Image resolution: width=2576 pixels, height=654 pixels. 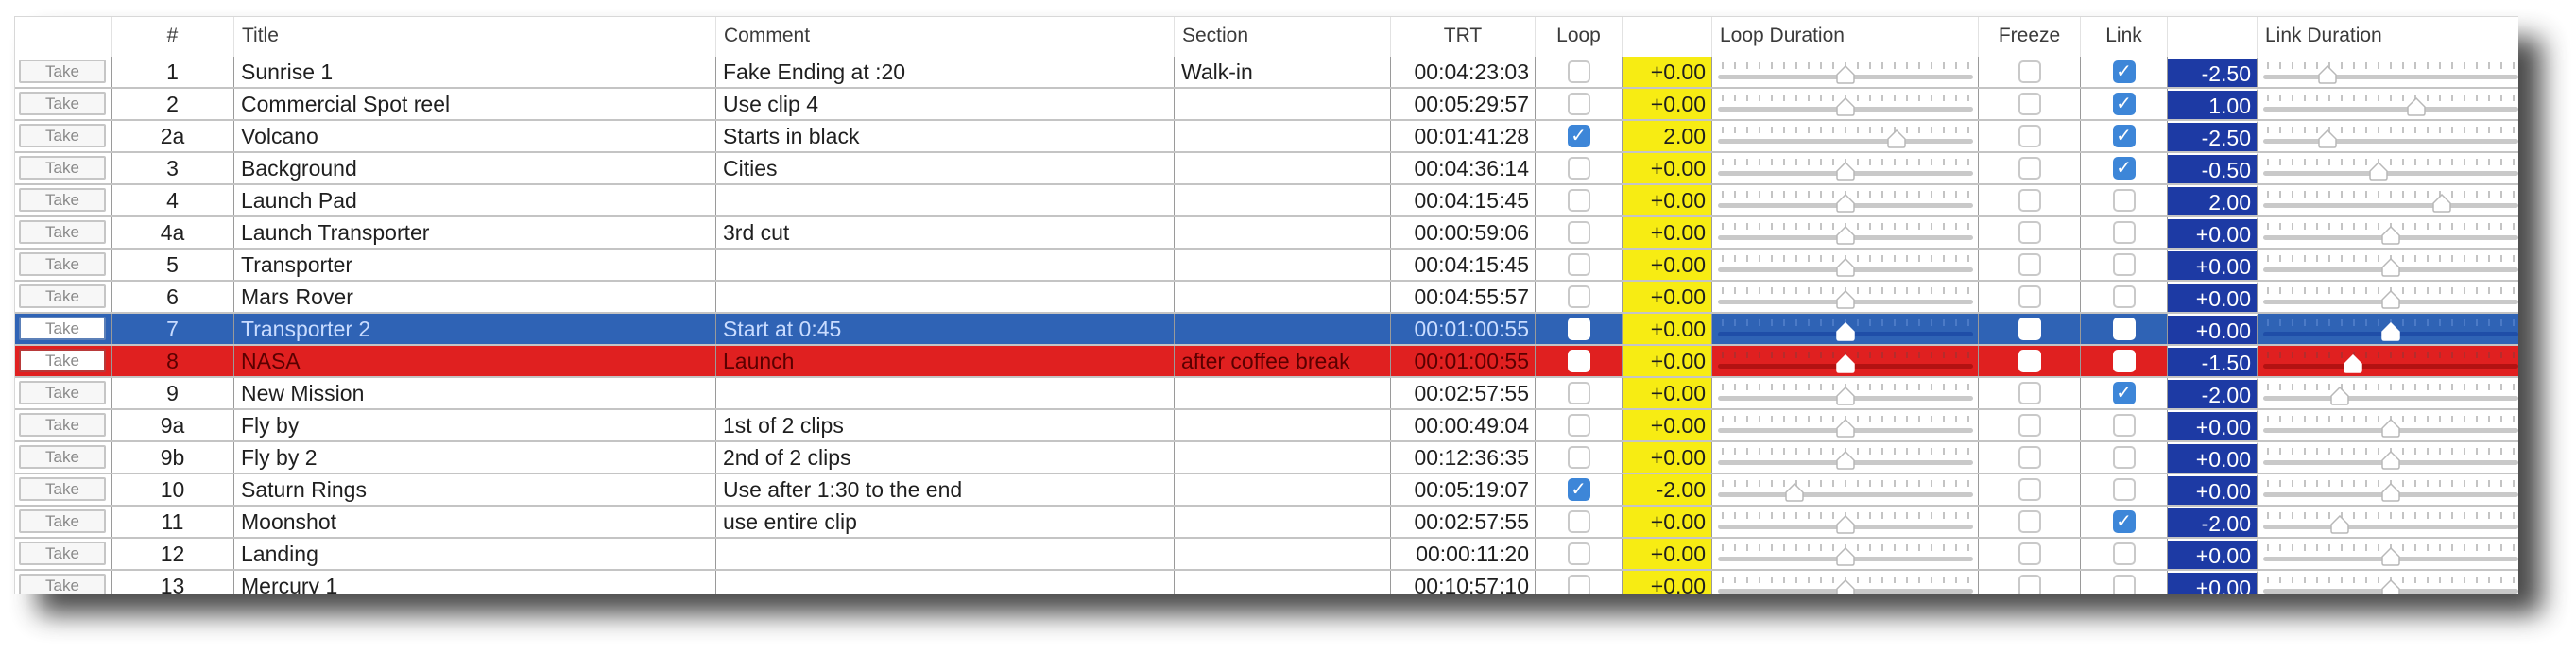 What do you see at coordinates (1578, 490) in the screenshot?
I see `loop-checkbox: ✓` at bounding box center [1578, 490].